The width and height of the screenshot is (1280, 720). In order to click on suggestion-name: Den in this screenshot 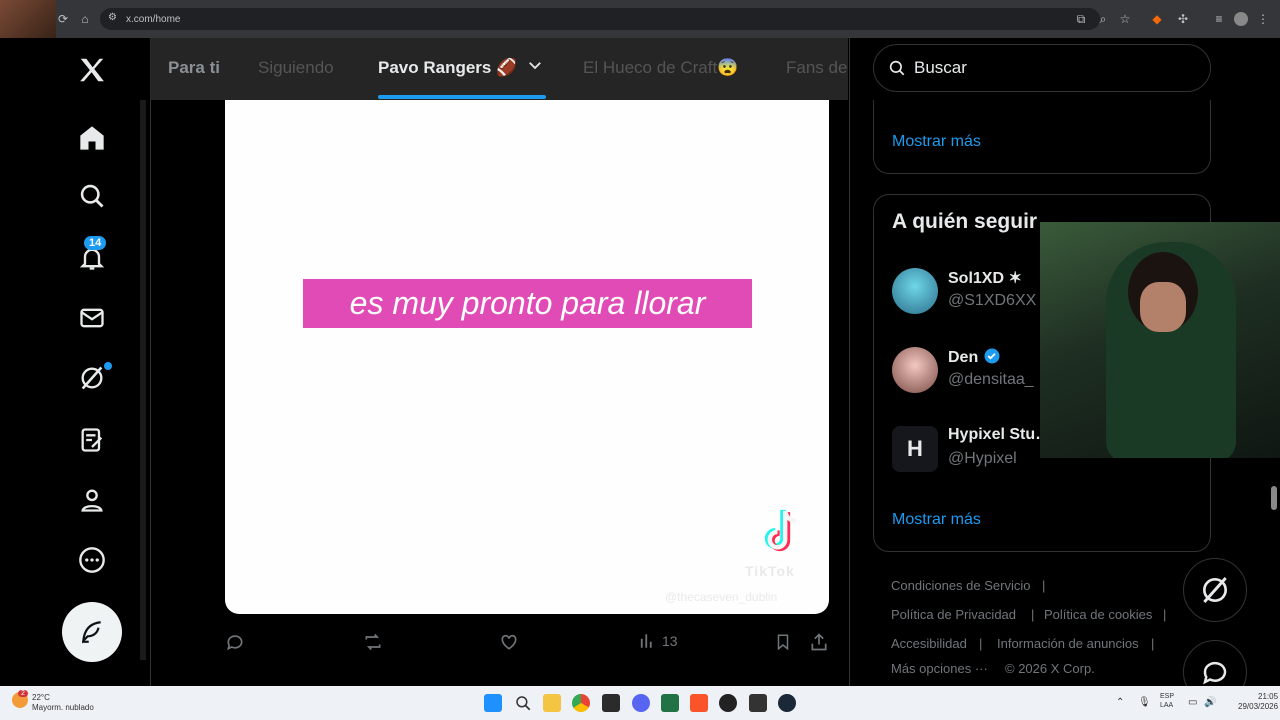, I will do `click(974, 357)`.